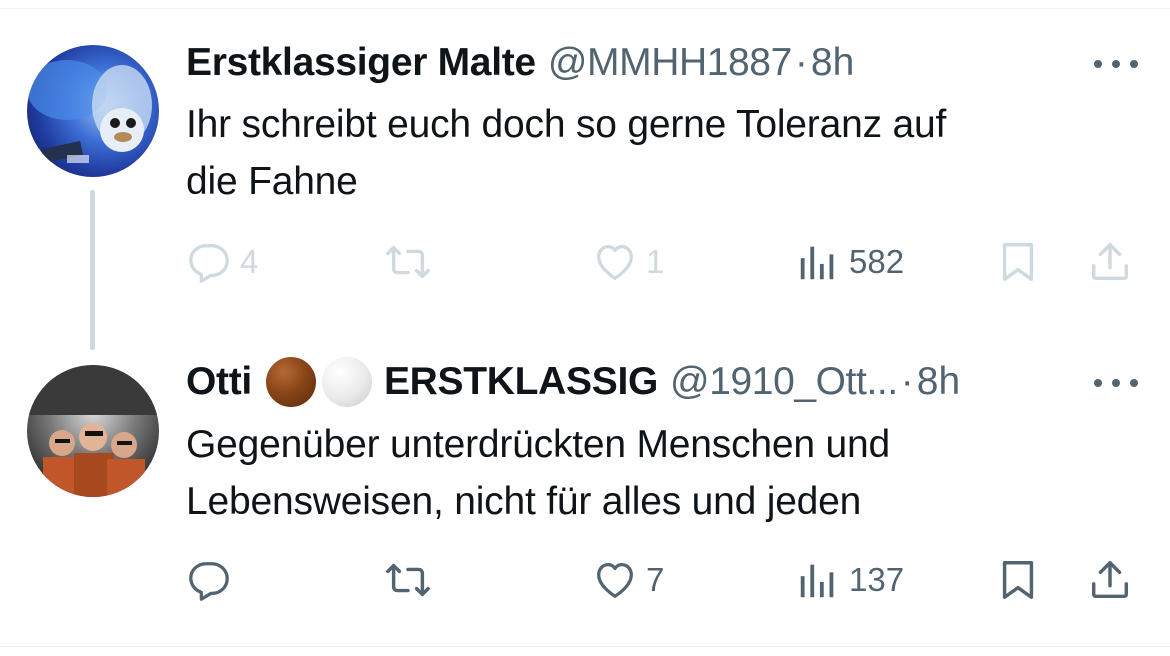  Describe the element at coordinates (290, 382) in the screenshot. I see `brown-circle-emoji-icon` at that location.